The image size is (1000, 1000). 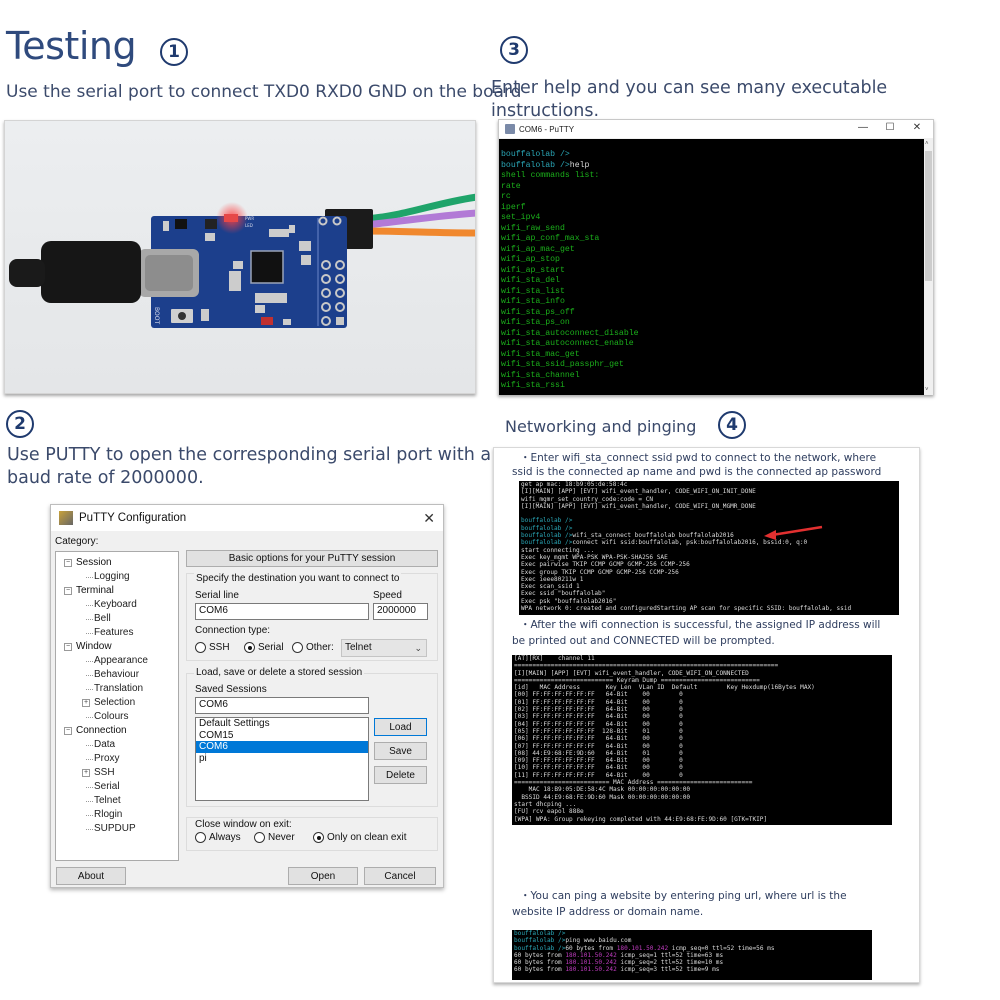 What do you see at coordinates (121, 787) in the screenshot?
I see `tree-item-serial: Serial` at bounding box center [121, 787].